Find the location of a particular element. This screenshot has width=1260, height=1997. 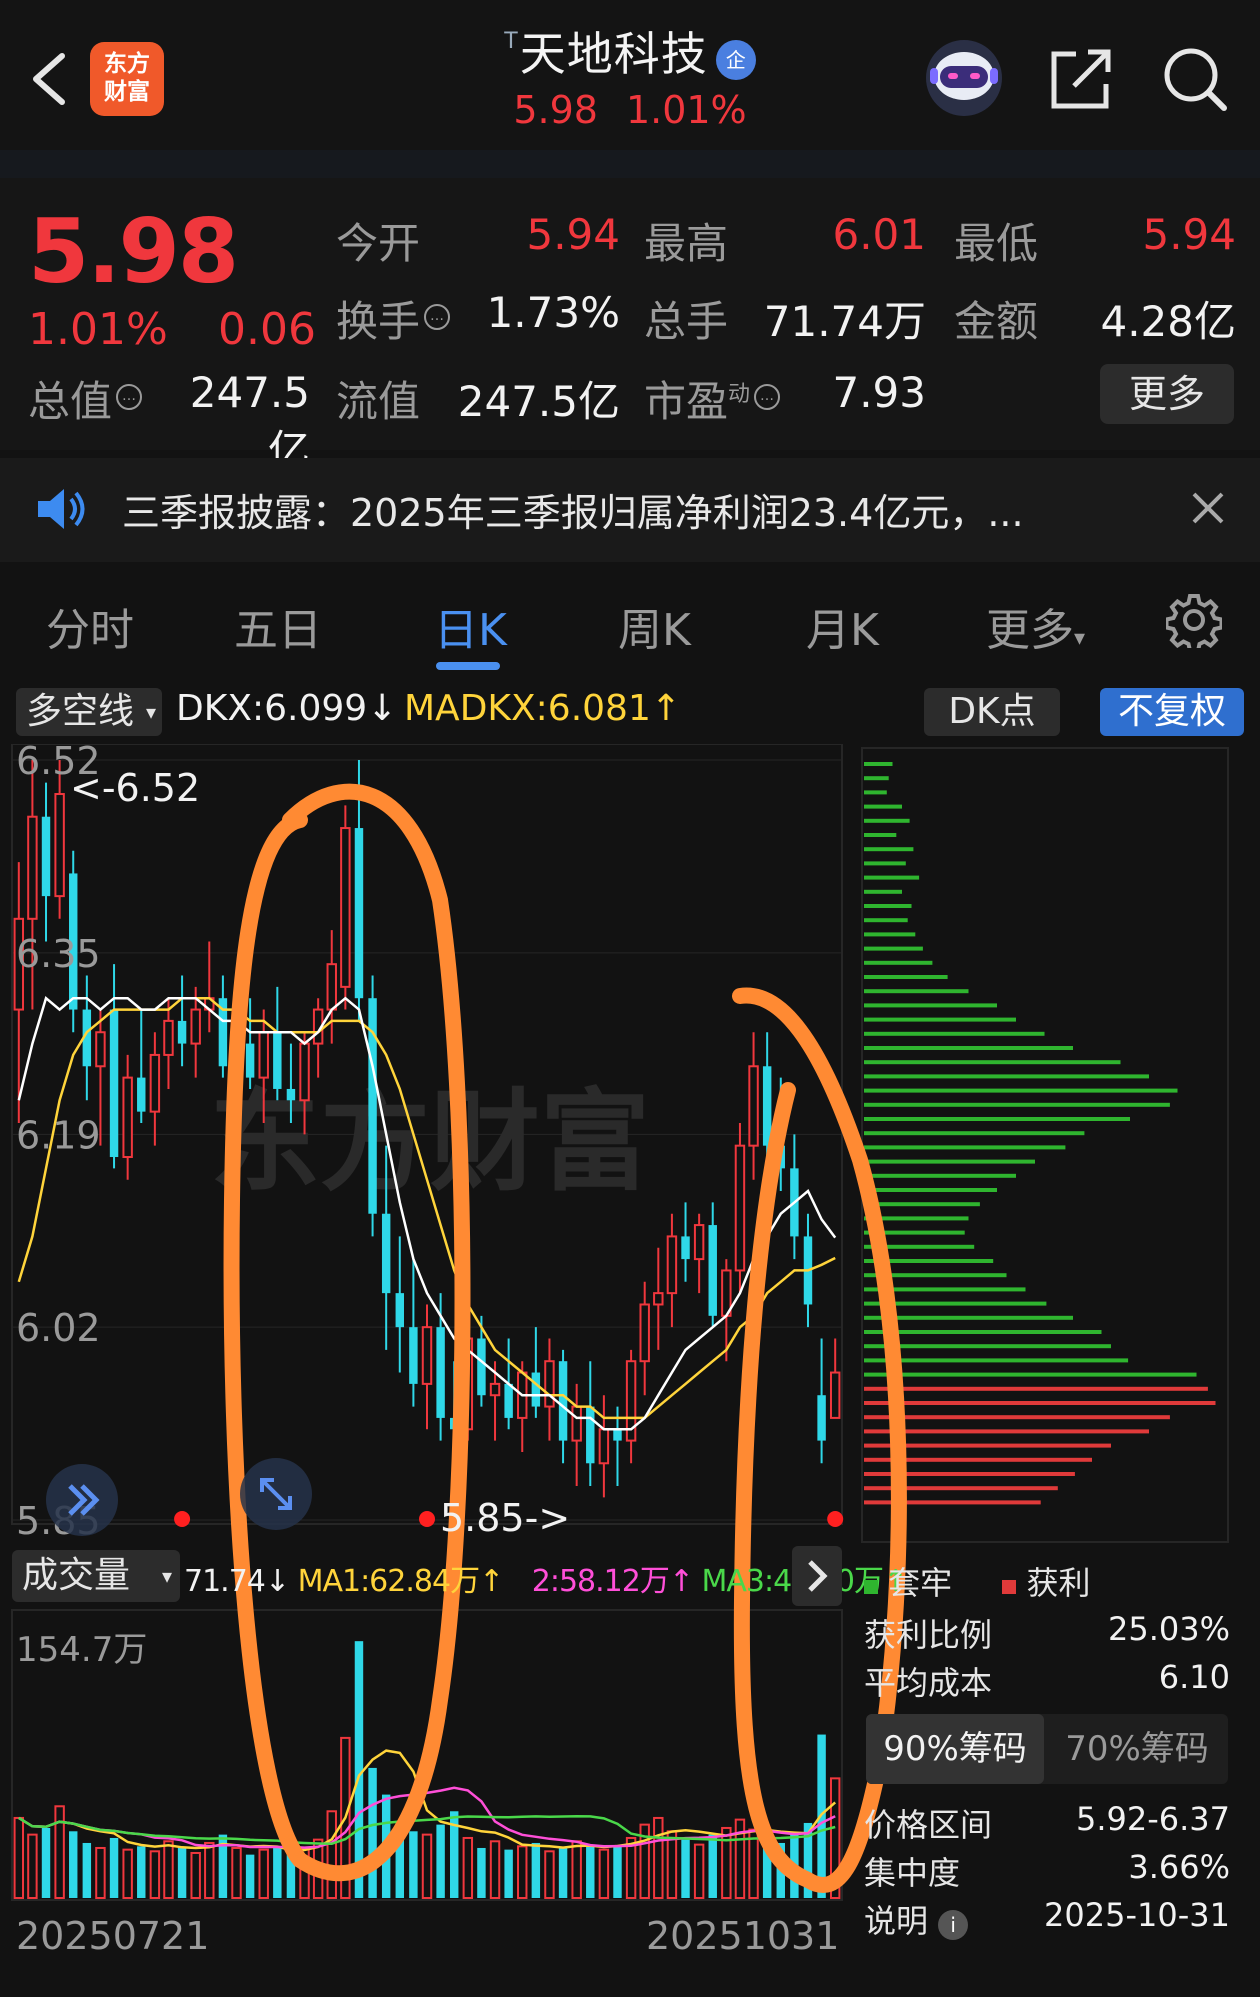

share-icon is located at coordinates (1081, 79).